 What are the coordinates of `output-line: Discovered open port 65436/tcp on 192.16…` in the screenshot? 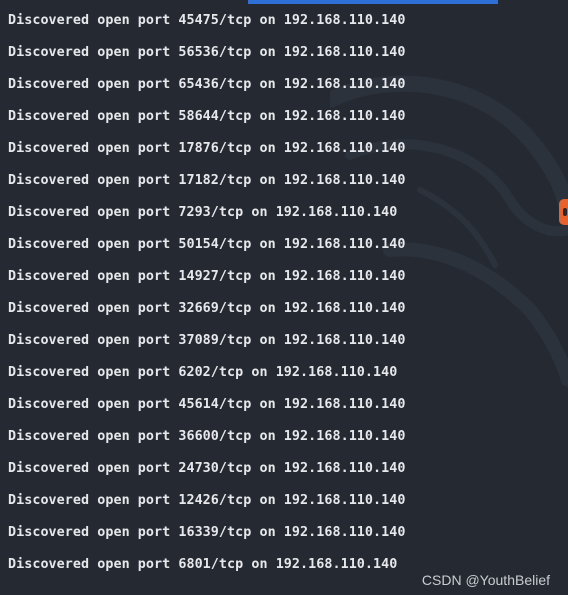 It's located at (207, 84).